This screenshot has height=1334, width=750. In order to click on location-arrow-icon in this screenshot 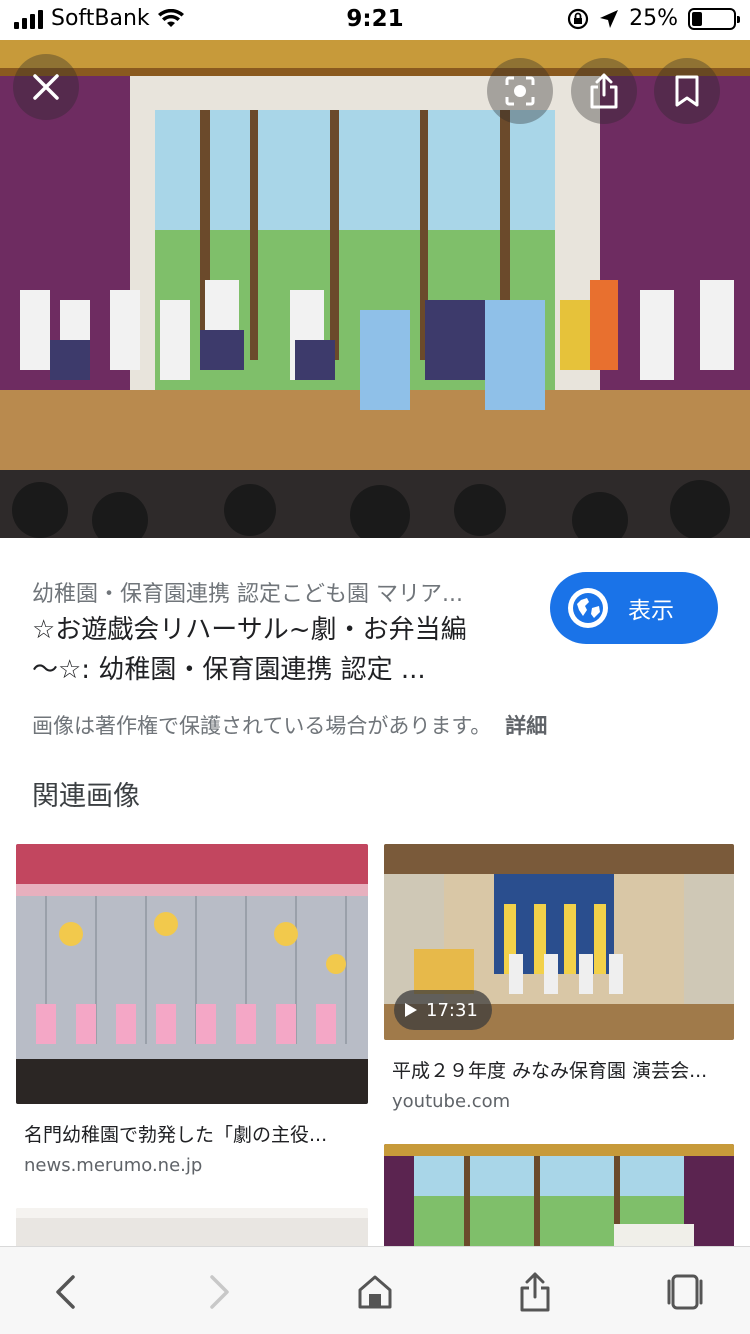, I will do `click(609, 18)`.